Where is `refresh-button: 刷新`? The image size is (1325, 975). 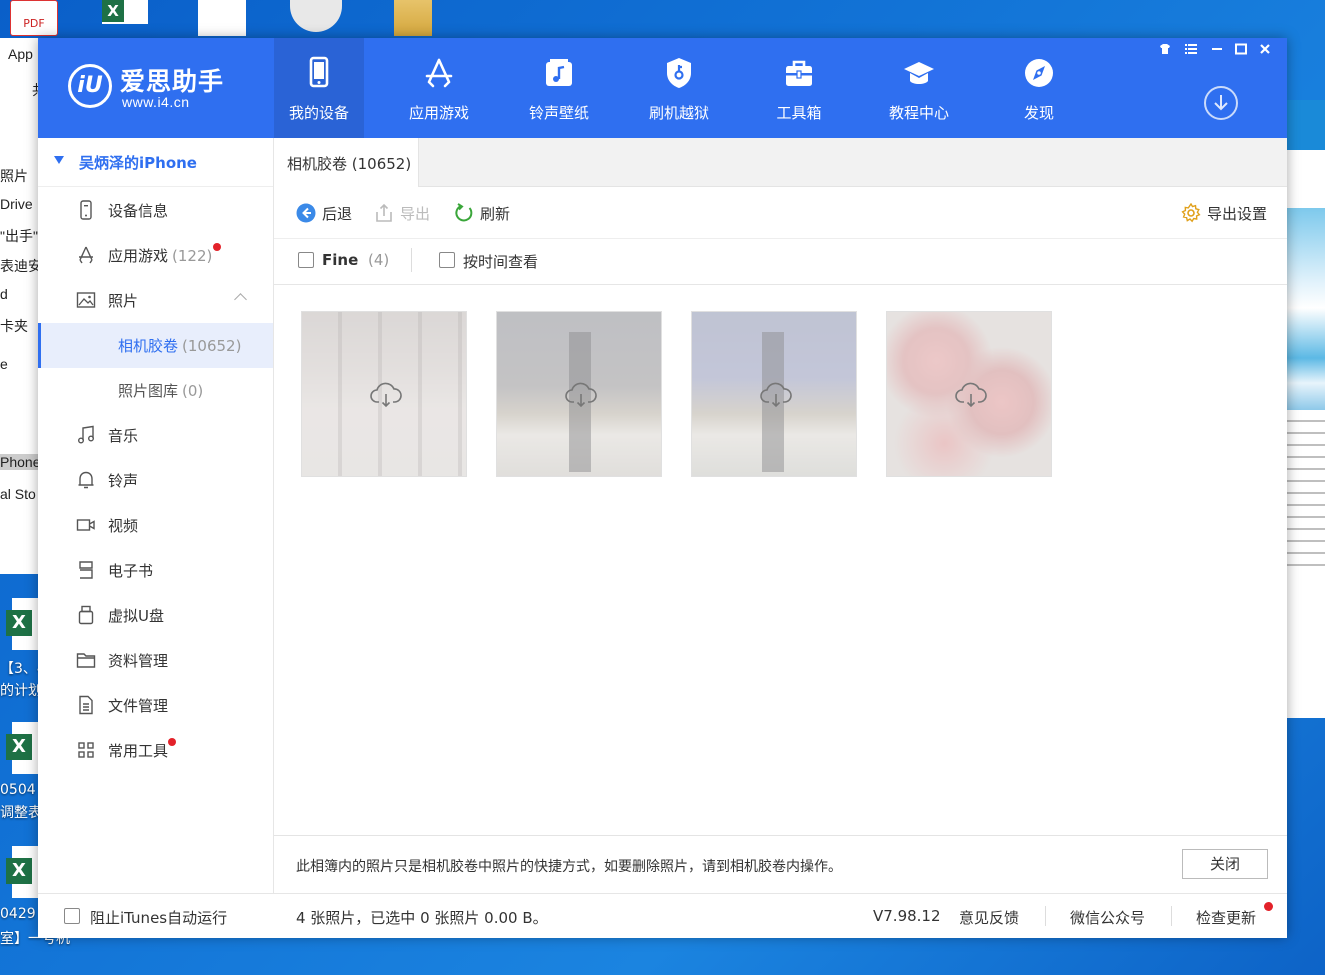 refresh-button: 刷新 is located at coordinates (484, 213).